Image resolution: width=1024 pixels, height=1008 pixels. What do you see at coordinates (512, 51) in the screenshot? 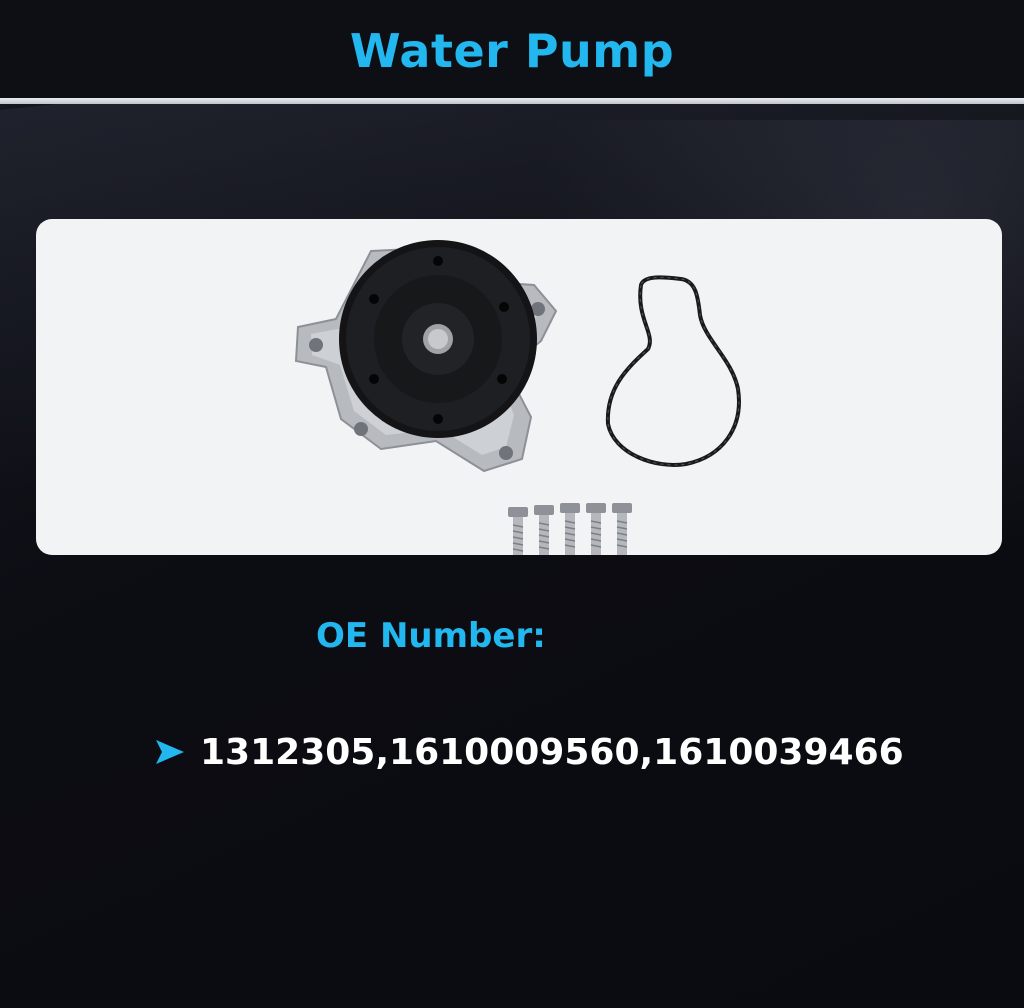
I see `page-title: Water Pump` at bounding box center [512, 51].